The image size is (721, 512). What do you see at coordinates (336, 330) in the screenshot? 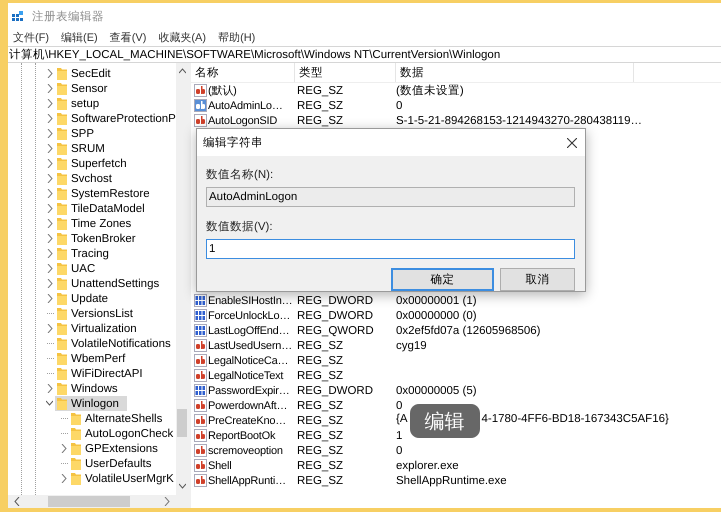
I see `value-type: REG_QWORD` at bounding box center [336, 330].